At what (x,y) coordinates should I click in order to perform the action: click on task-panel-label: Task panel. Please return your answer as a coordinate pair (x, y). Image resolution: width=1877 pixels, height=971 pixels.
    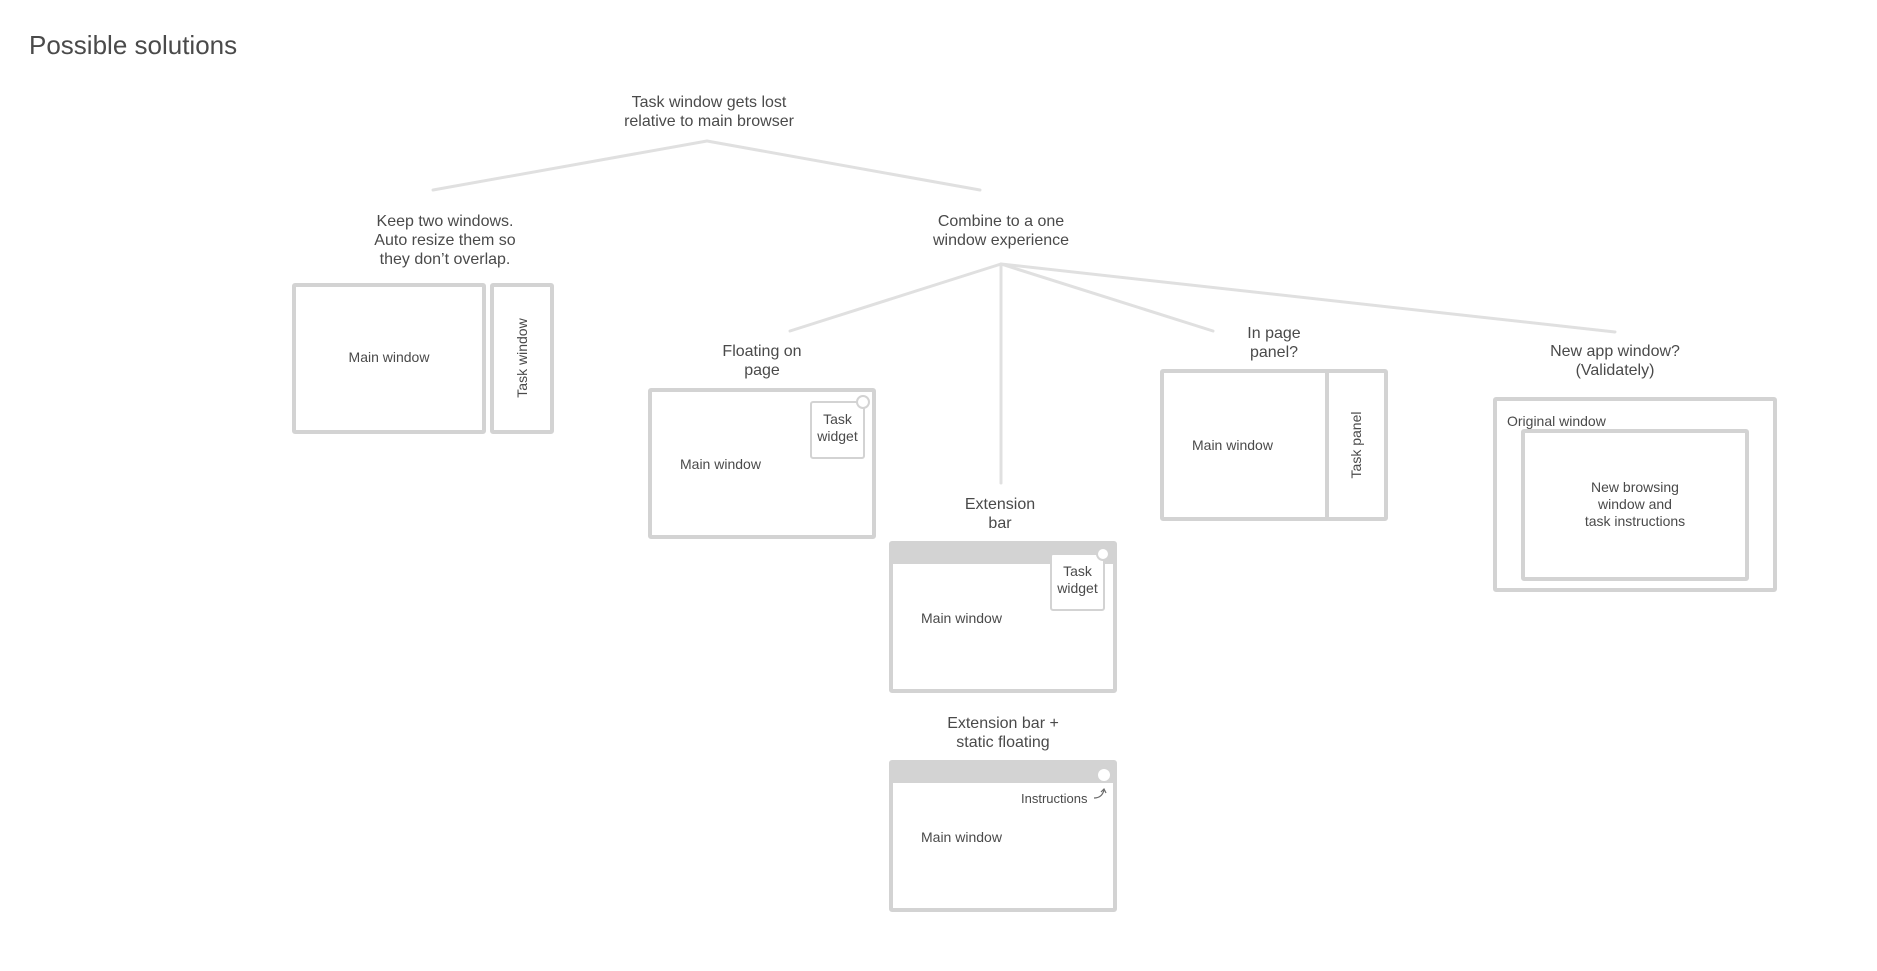
    Looking at the image, I should click on (1356, 445).